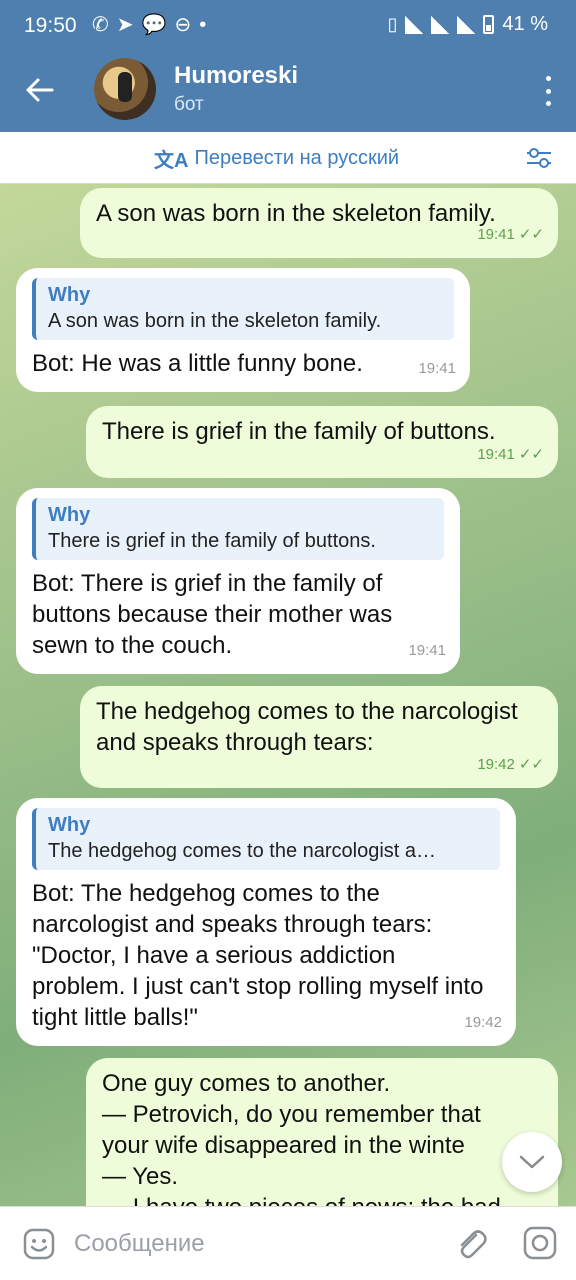  I want to click on notification-icons: ✆ ➤ 💬 ⊖ •, so click(149, 25).